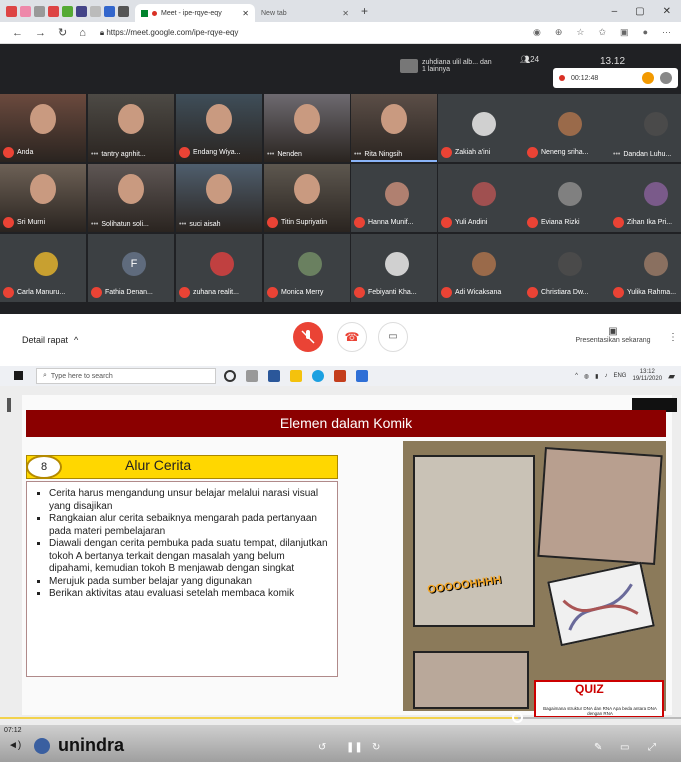 This screenshot has width=681, height=762. I want to click on classroom-icon, so click(67, 11).